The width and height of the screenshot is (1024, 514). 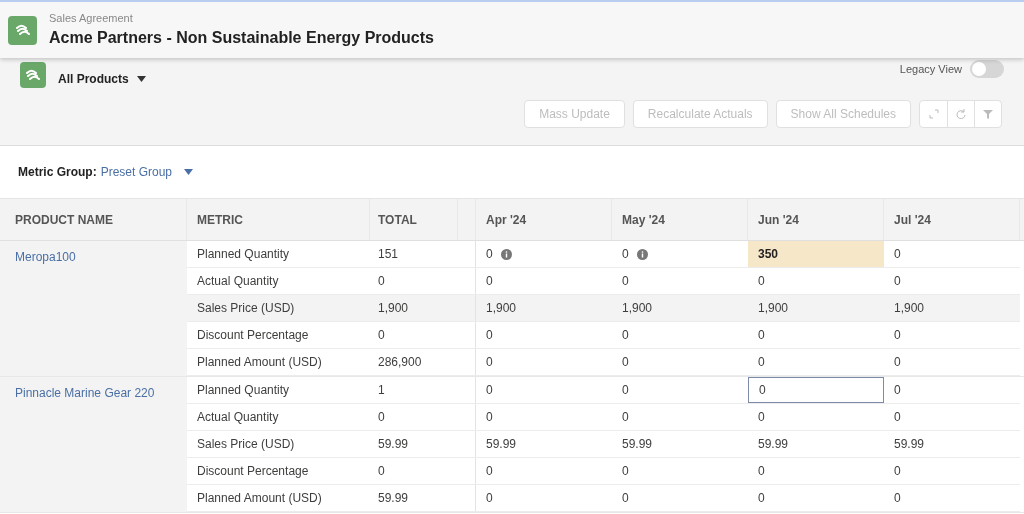 I want to click on column-header: Apr '24, so click(x=544, y=219).